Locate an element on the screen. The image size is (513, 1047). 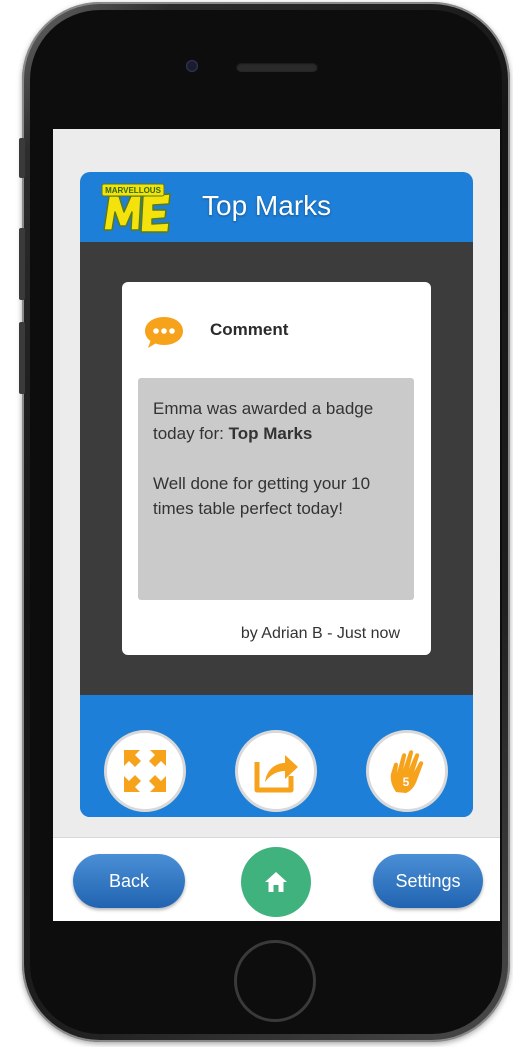
high-five-button: 5 is located at coordinates (407, 771).